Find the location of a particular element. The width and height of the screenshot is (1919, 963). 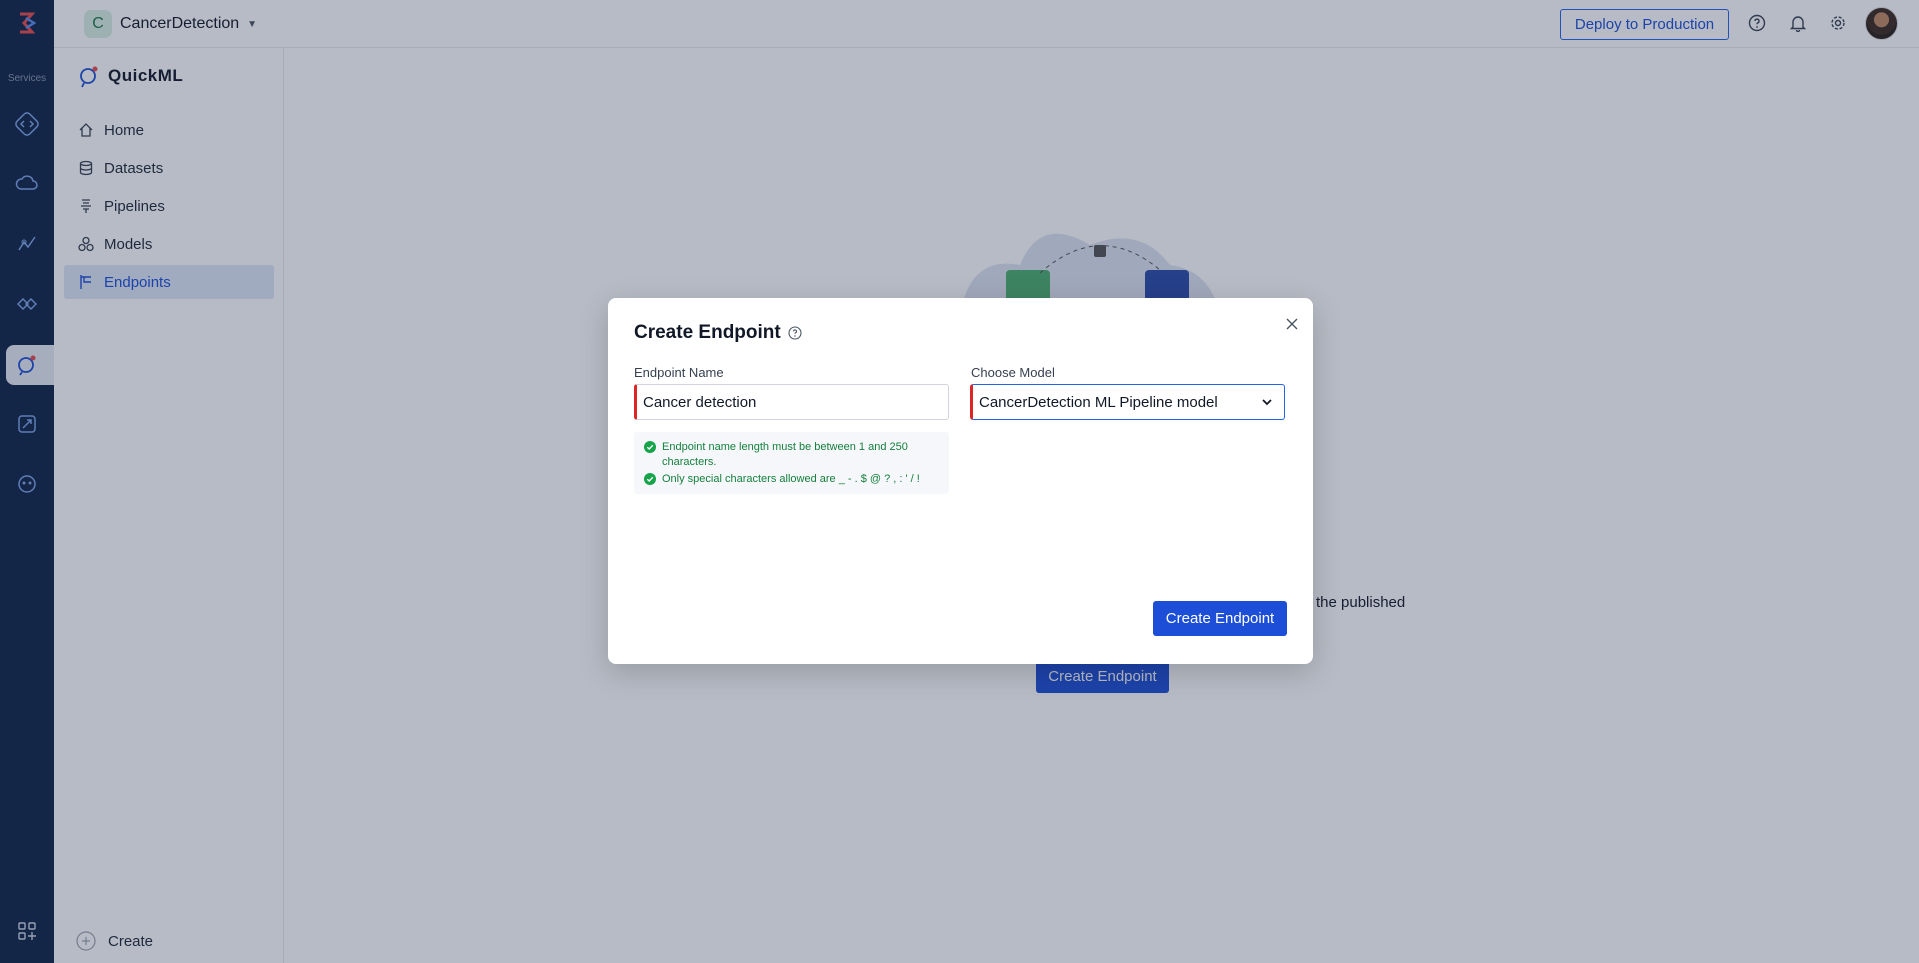

help-icon is located at coordinates (795, 333).